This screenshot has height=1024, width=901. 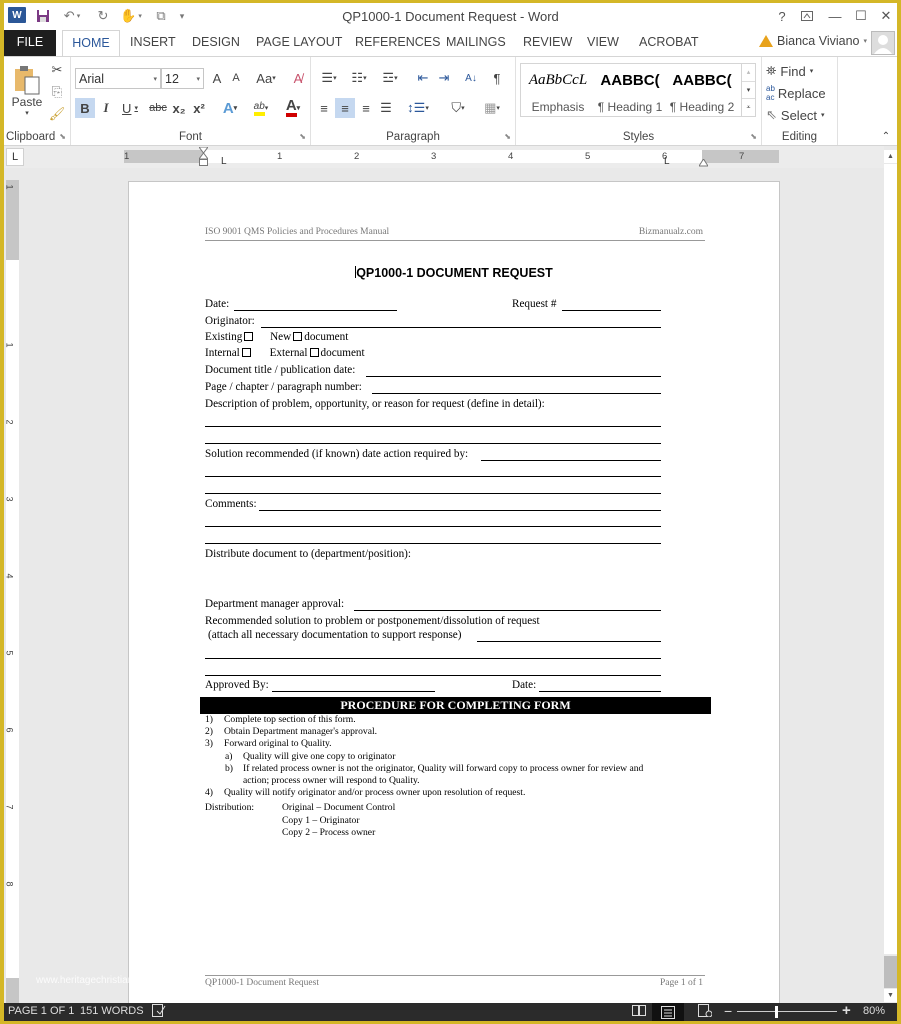 I want to click on tab-file: FILE, so click(x=30, y=43).